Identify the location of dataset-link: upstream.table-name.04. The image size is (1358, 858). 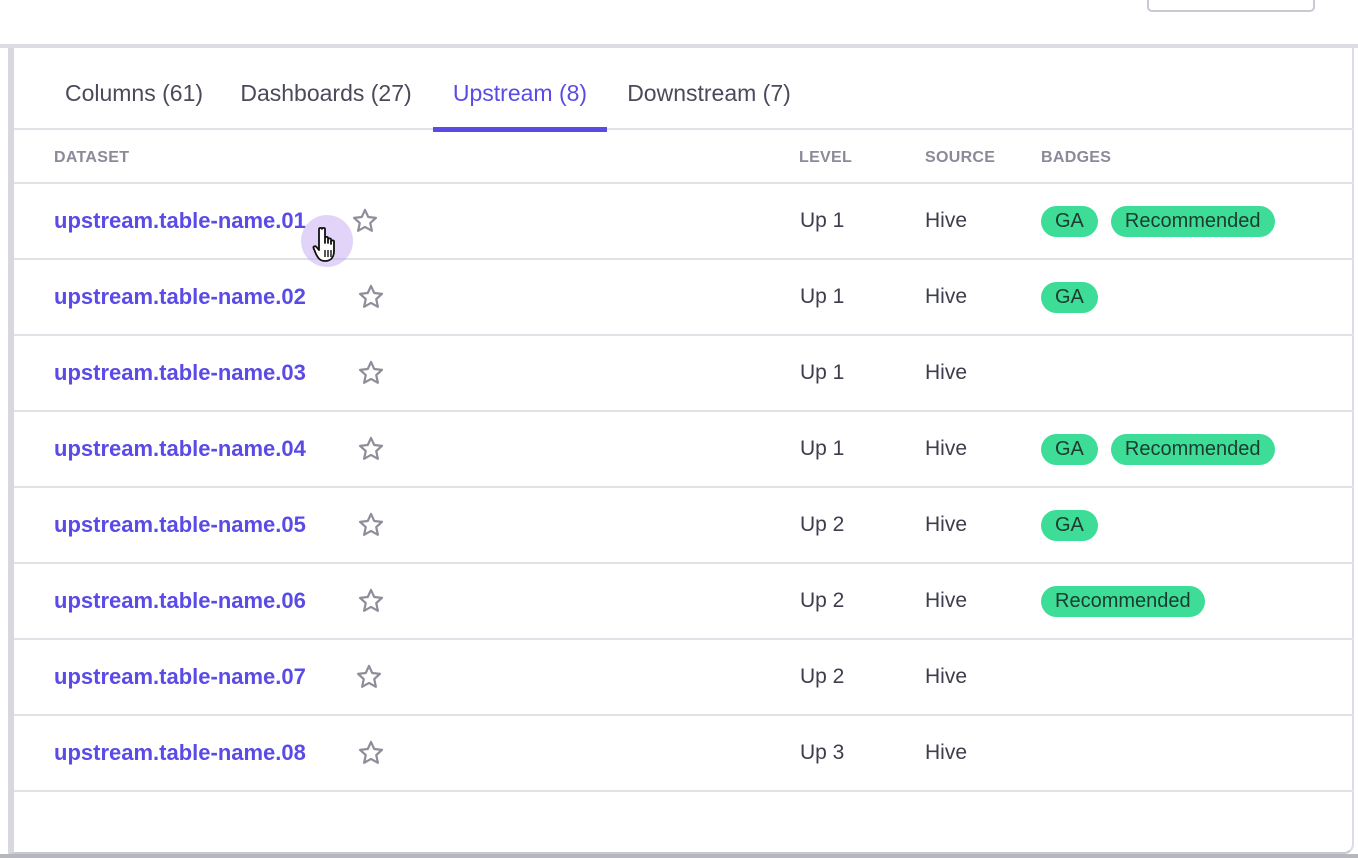
(180, 449).